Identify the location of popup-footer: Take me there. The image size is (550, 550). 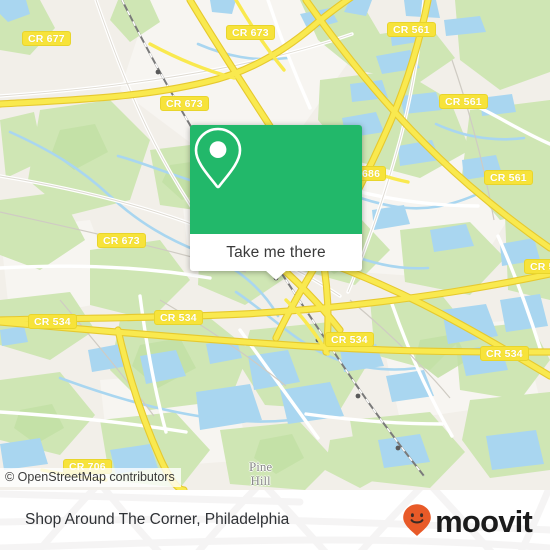
(276, 257).